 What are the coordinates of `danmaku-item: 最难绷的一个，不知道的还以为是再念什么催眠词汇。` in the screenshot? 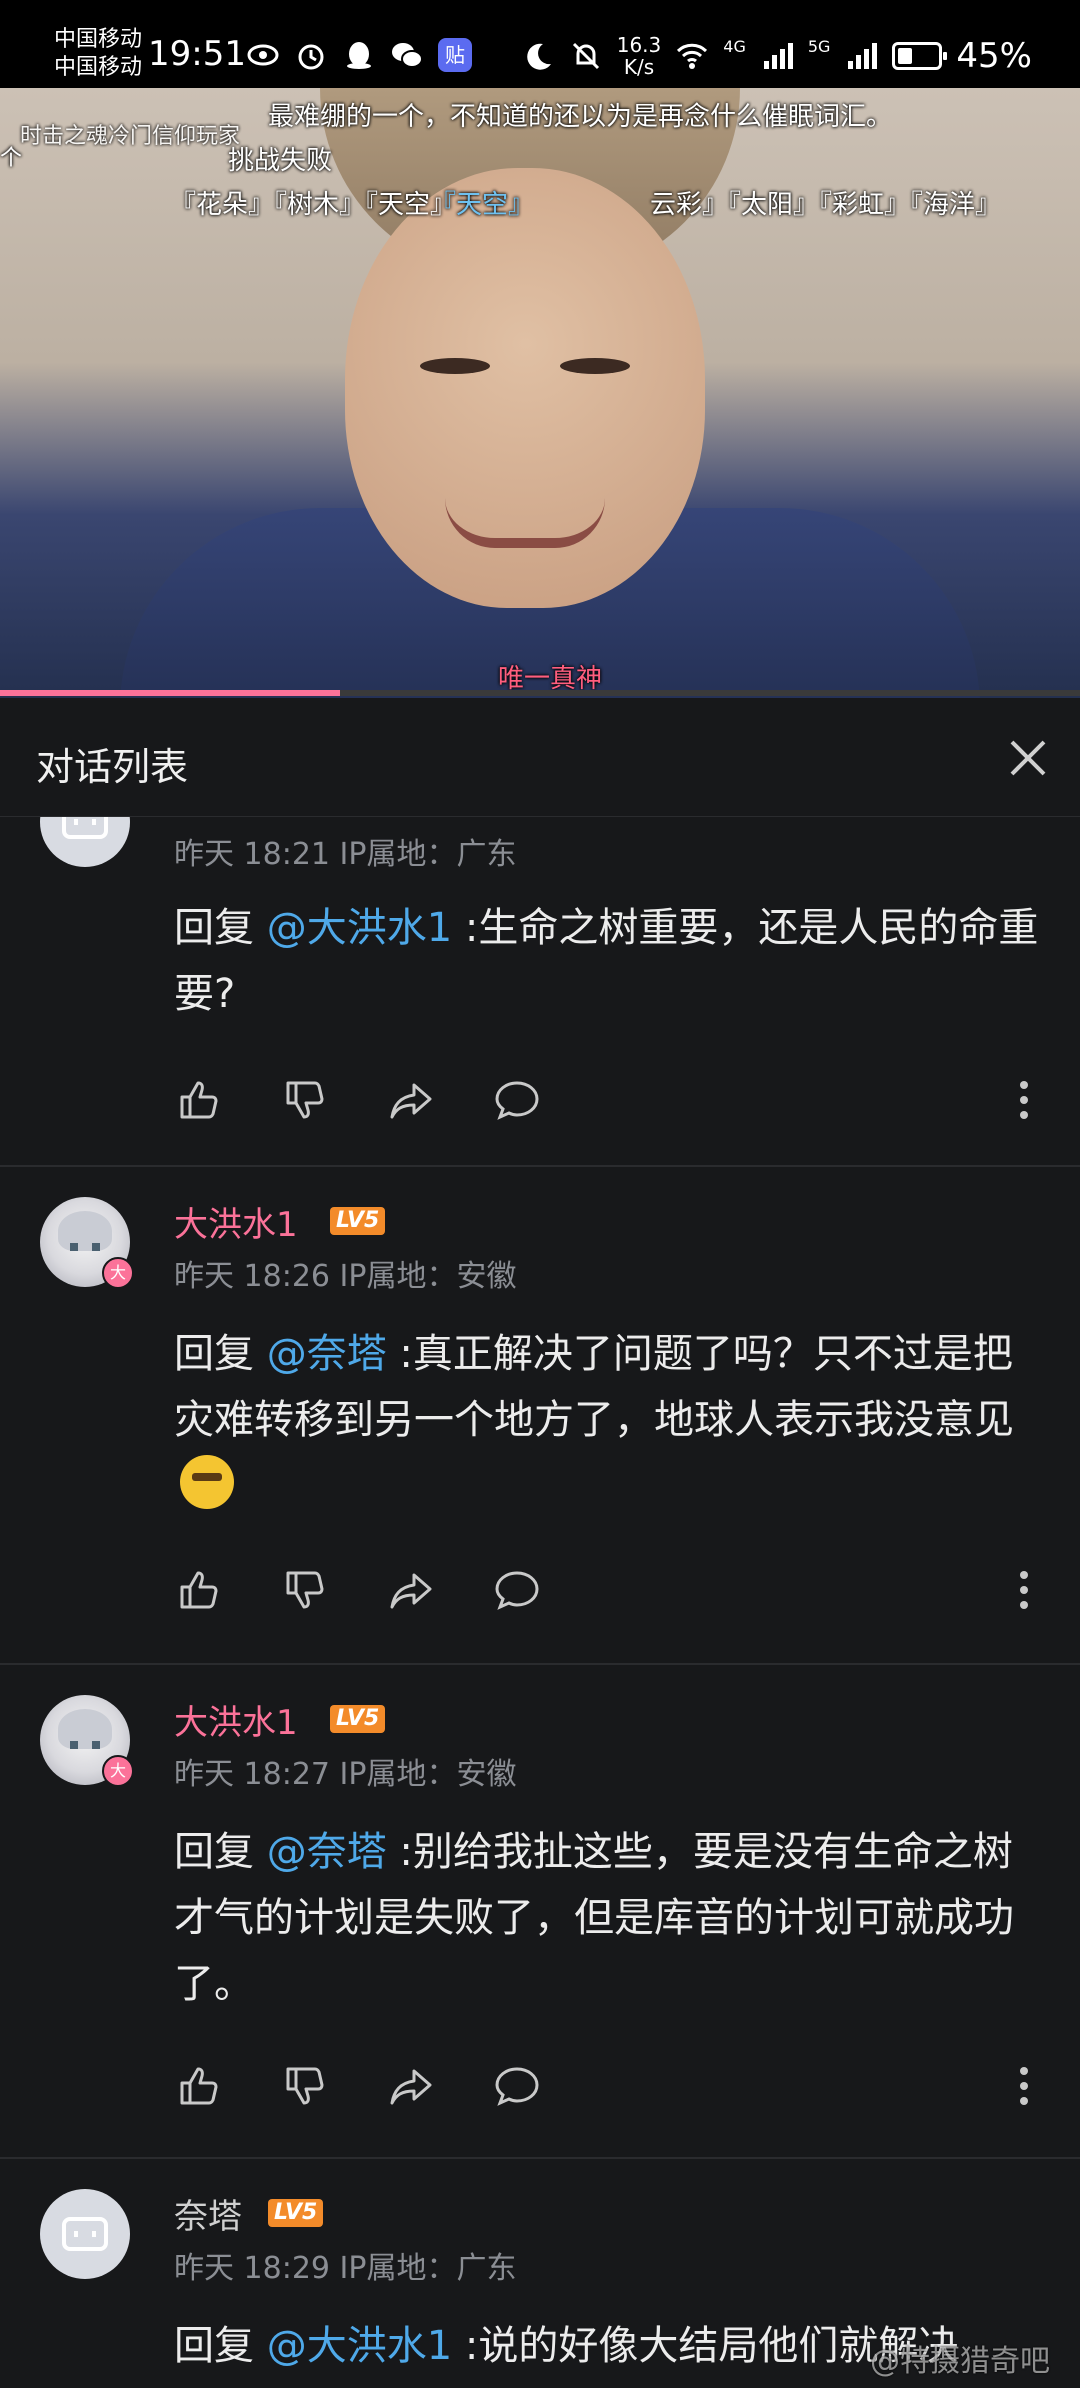 It's located at (580, 117).